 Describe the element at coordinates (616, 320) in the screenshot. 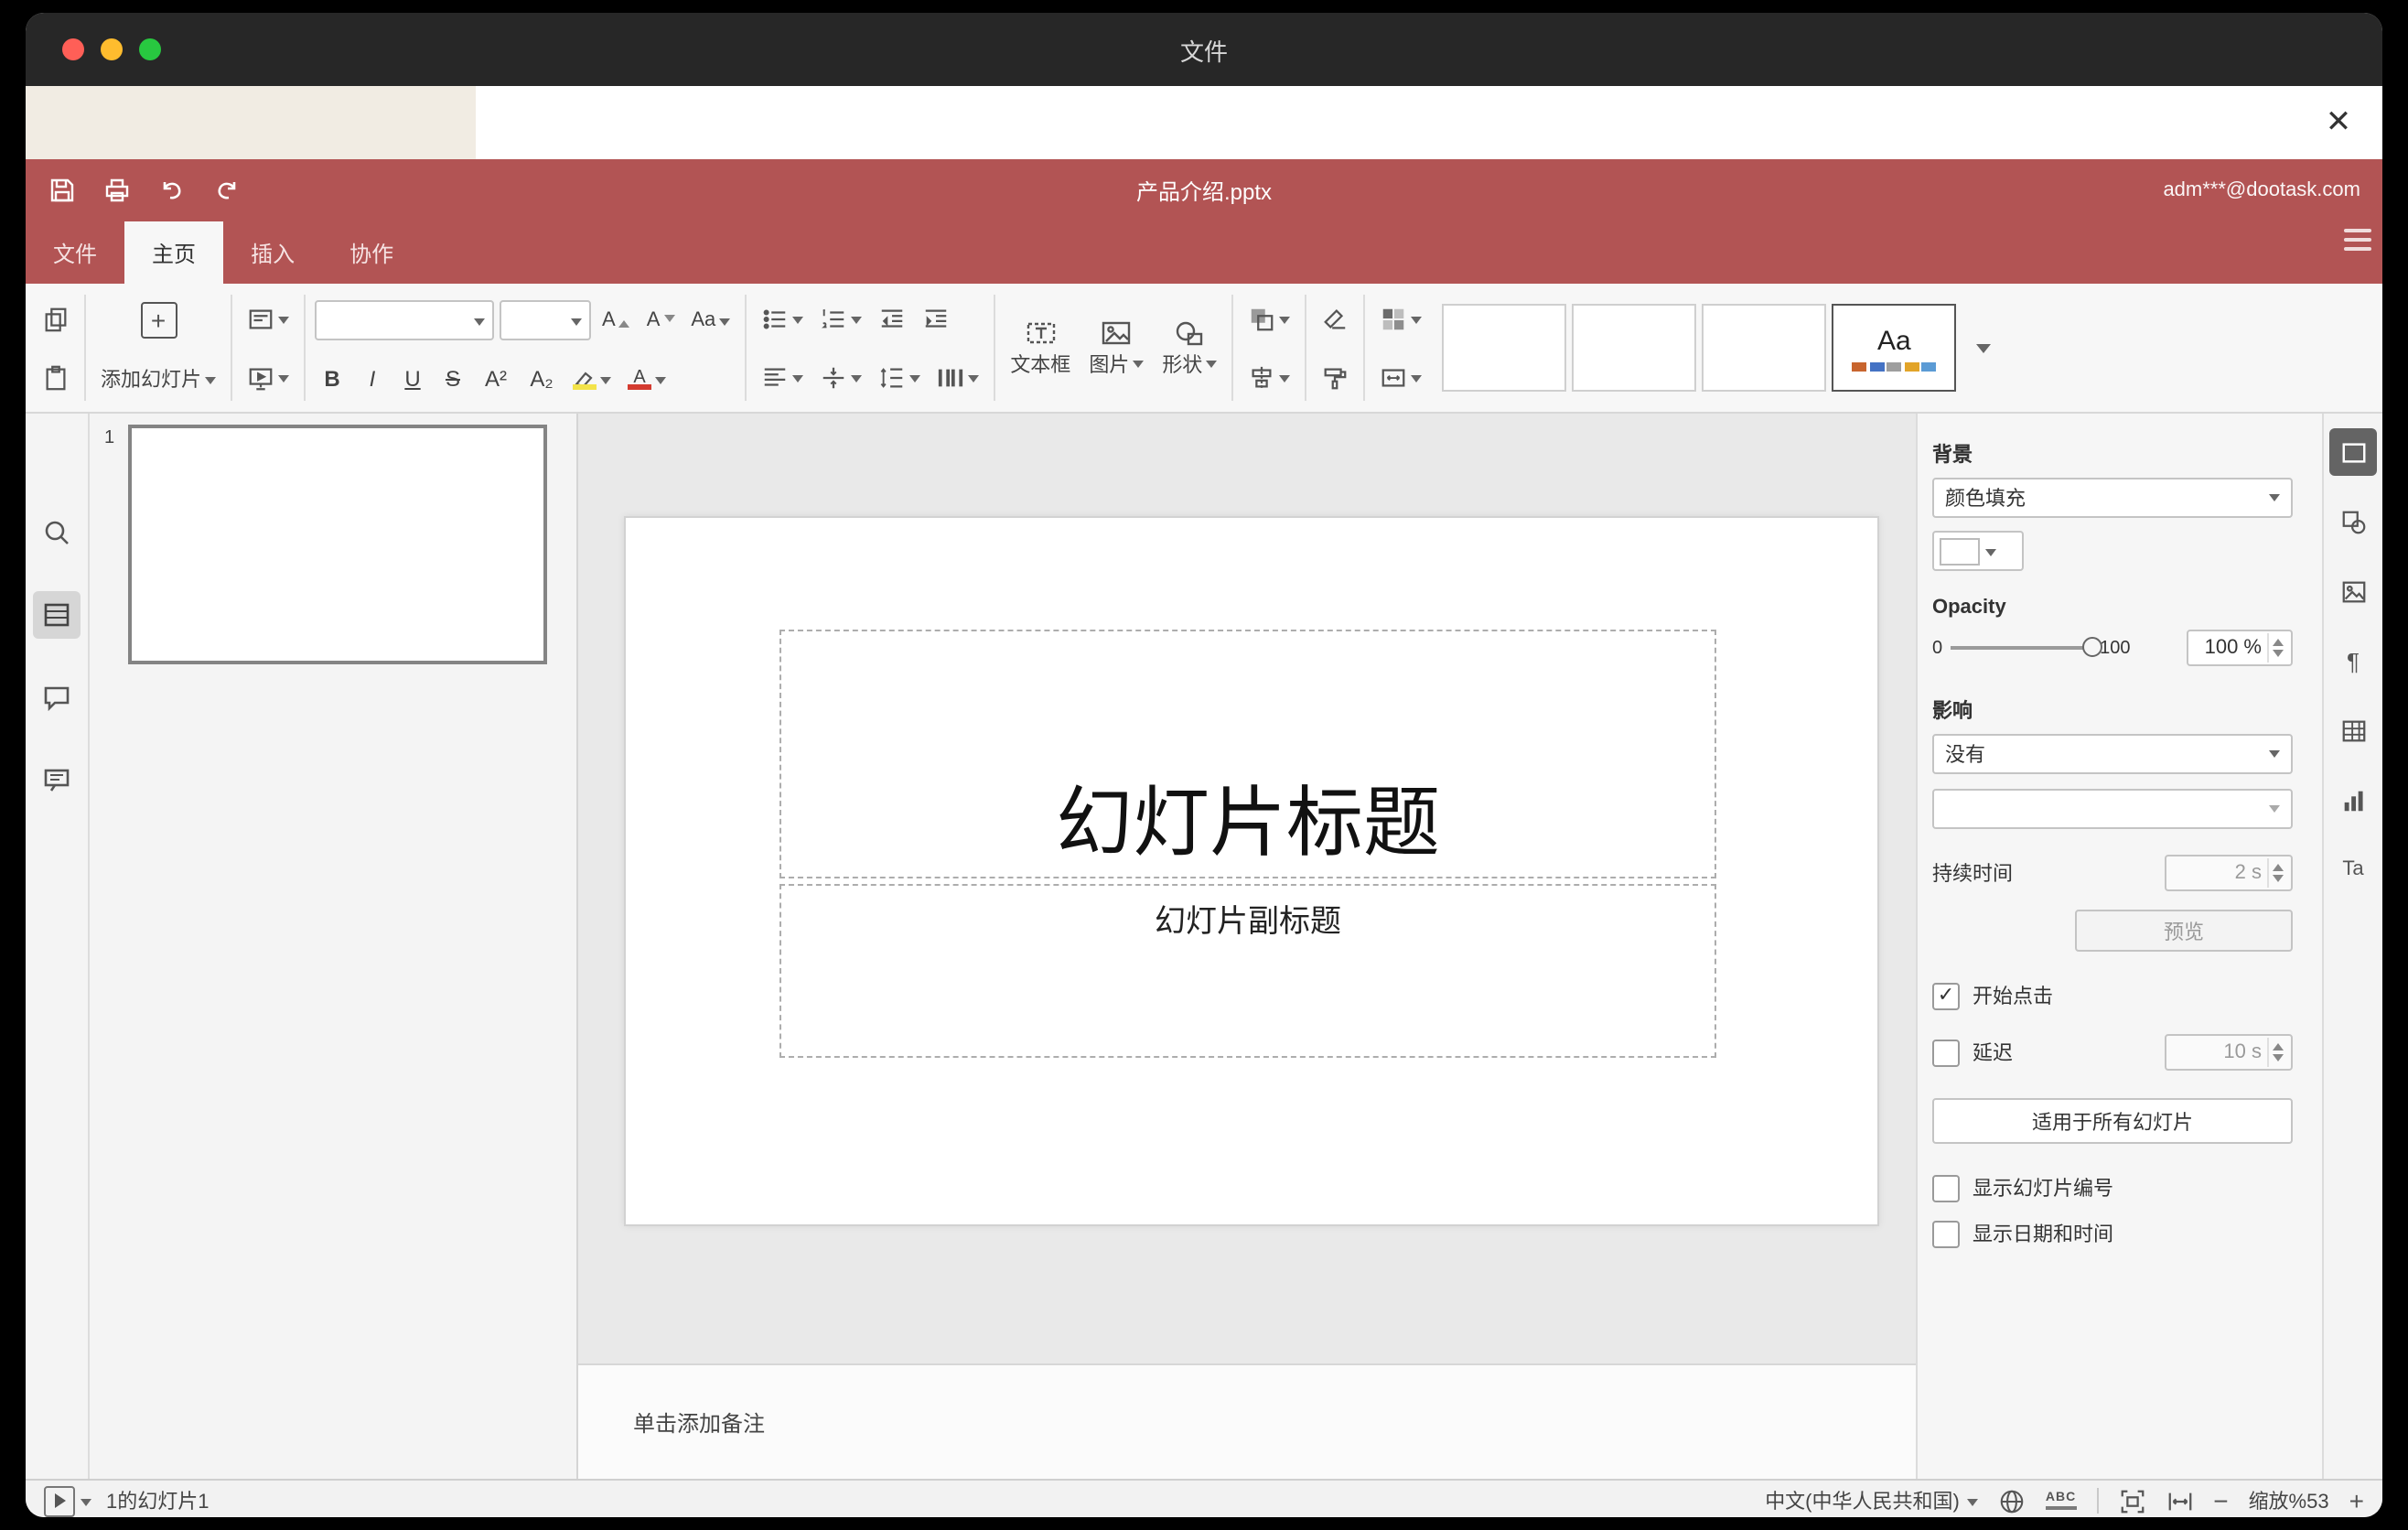

I see `increase-font-button: A` at that location.